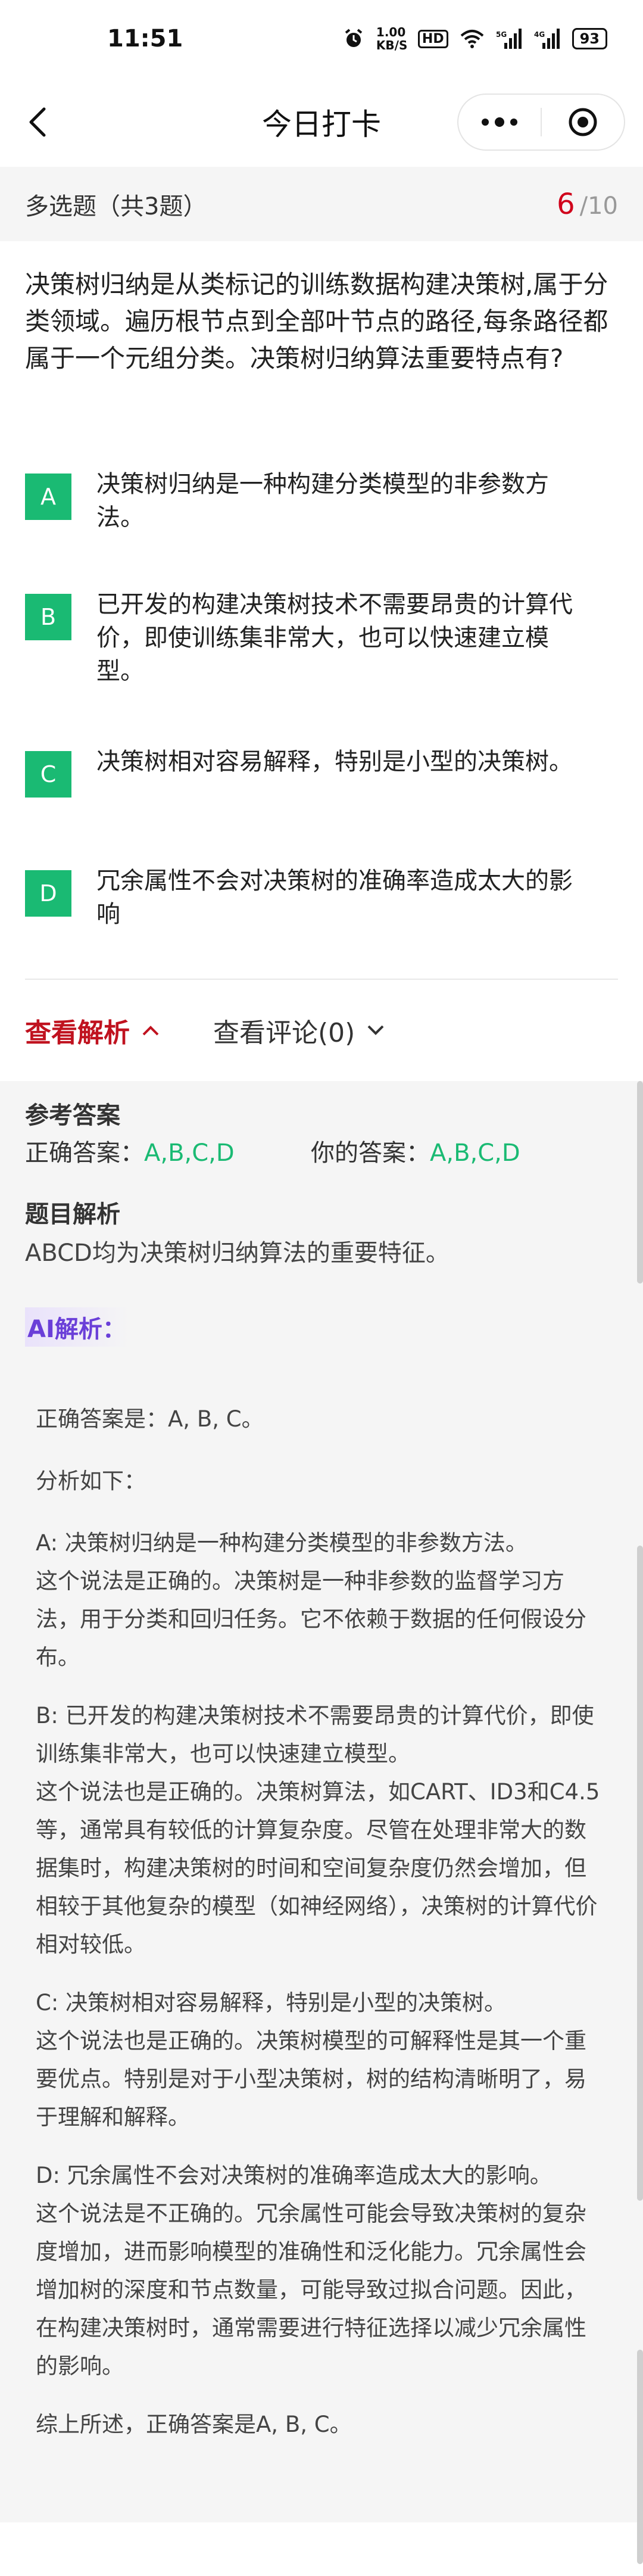 The width and height of the screenshot is (643, 2576). I want to click on more-dots-icon, so click(499, 122).